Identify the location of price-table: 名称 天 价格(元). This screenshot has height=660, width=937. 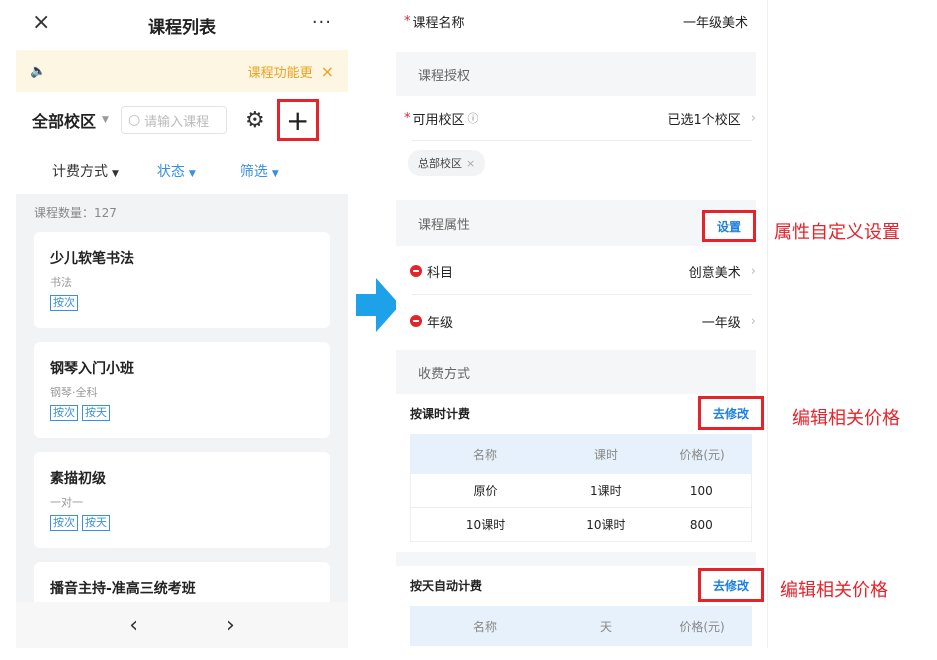
(581, 626).